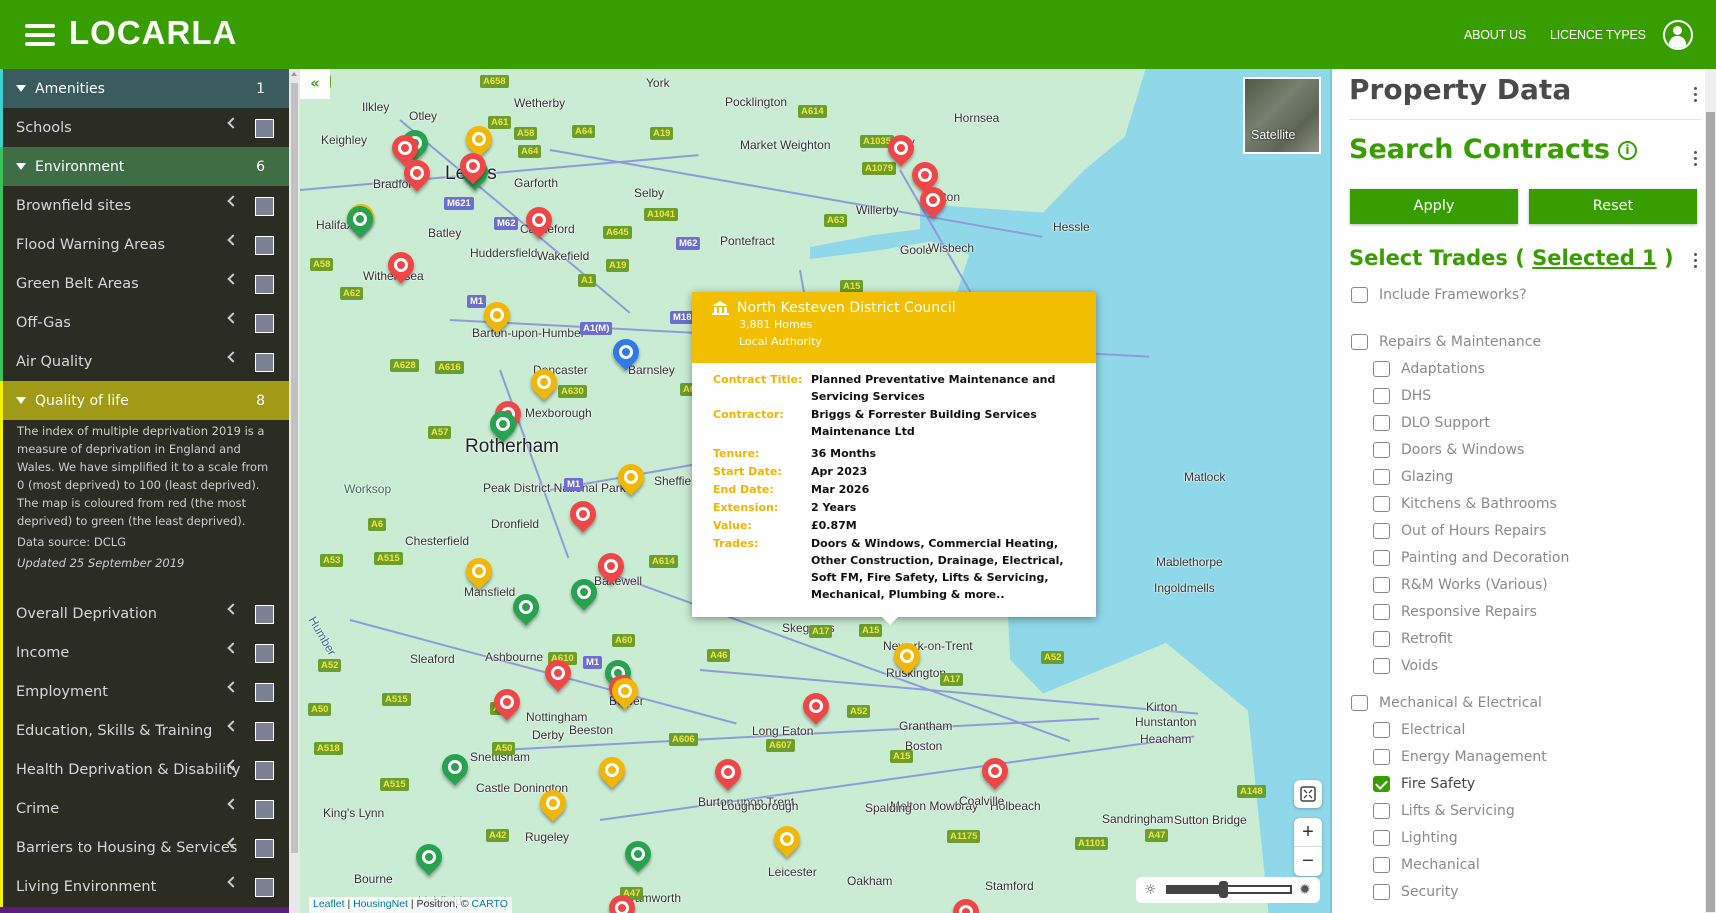  I want to click on trade-checkbox: Responsive Repairs, so click(1455, 612).